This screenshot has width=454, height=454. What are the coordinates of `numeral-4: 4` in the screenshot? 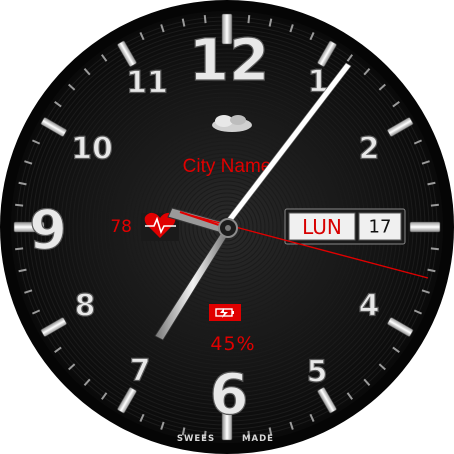 It's located at (369, 306).